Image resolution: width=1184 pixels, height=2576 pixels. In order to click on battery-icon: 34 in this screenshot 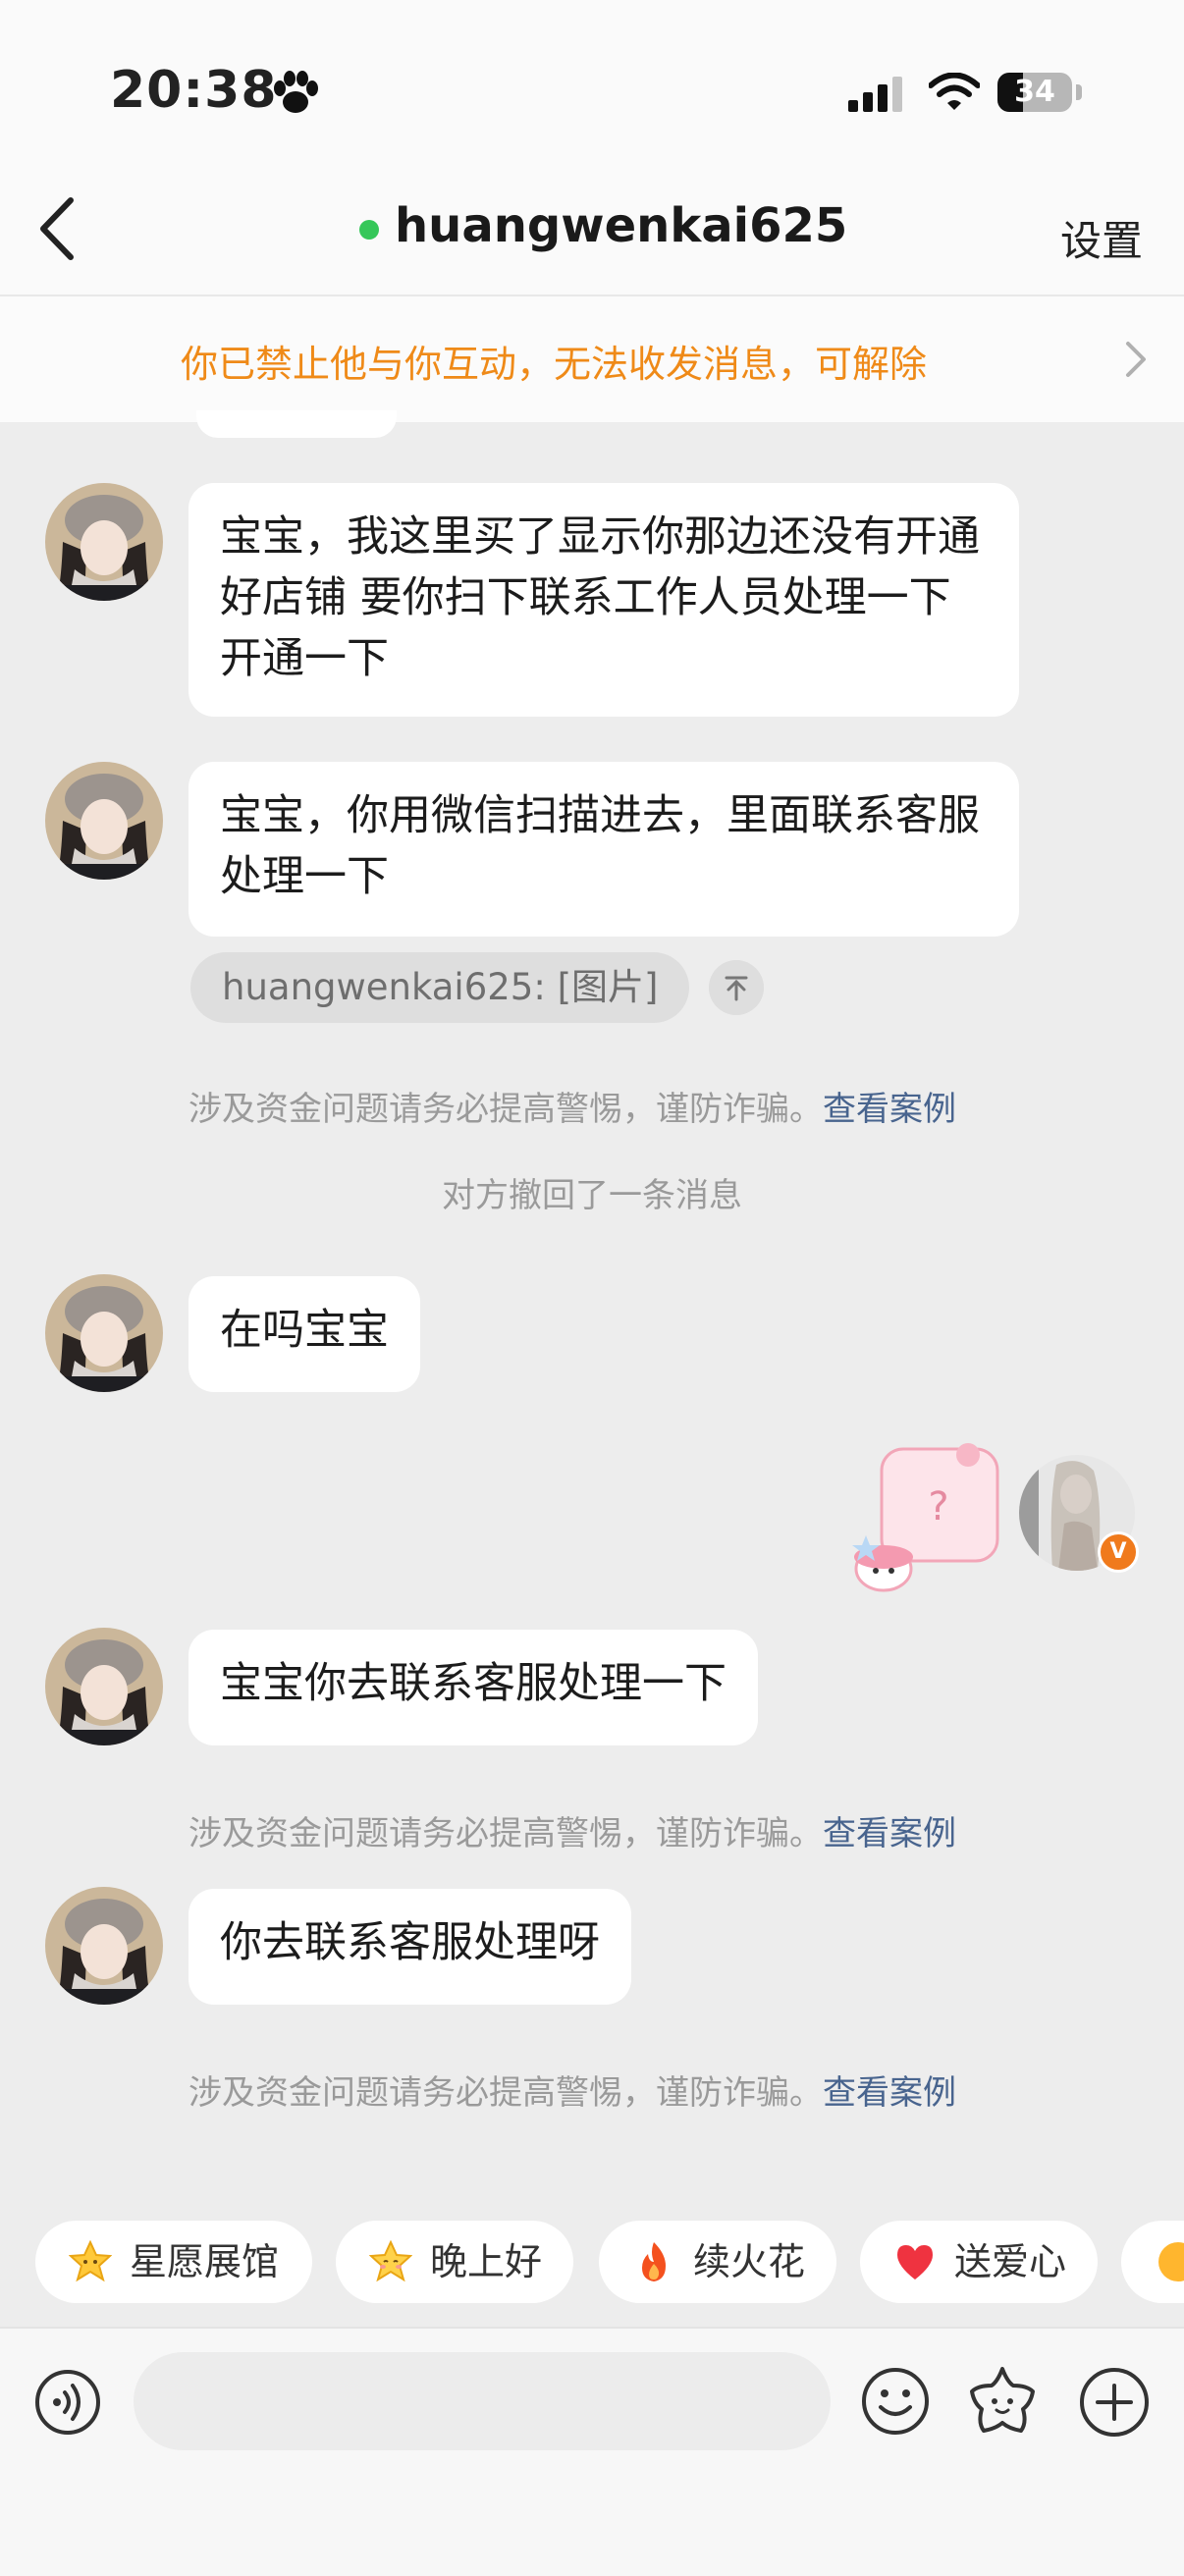, I will do `click(1034, 92)`.